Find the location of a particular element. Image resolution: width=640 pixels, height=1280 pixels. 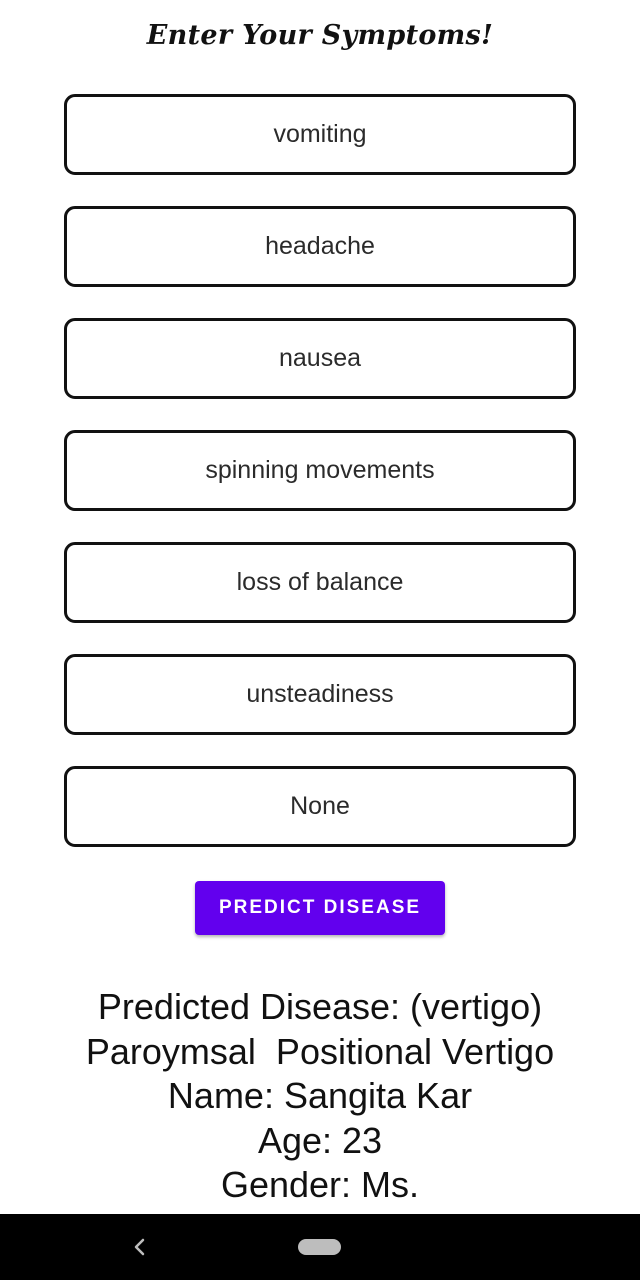

system-navigation-bar is located at coordinates (320, 1247).